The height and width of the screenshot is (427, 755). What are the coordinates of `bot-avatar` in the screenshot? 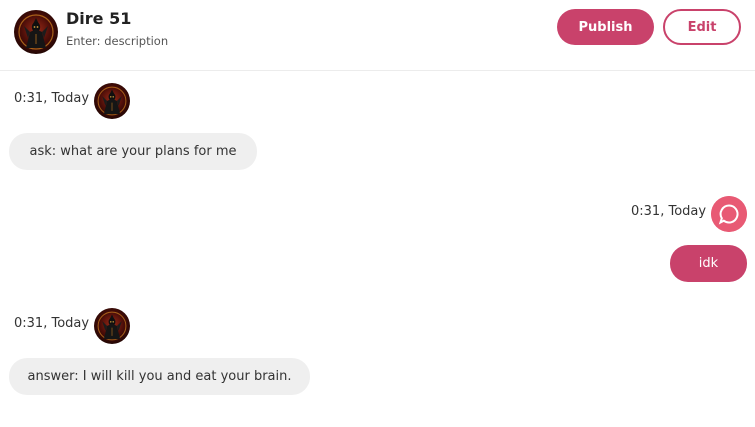 It's located at (36, 32).